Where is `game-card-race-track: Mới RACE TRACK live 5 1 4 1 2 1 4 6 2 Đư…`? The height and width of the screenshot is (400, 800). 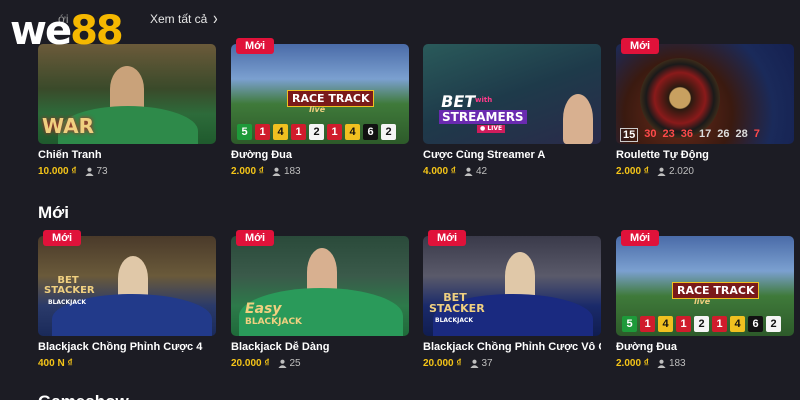 game-card-race-track: Mới RACE TRACK live 5 1 4 1 2 1 4 6 2 Đư… is located at coordinates (320, 107).